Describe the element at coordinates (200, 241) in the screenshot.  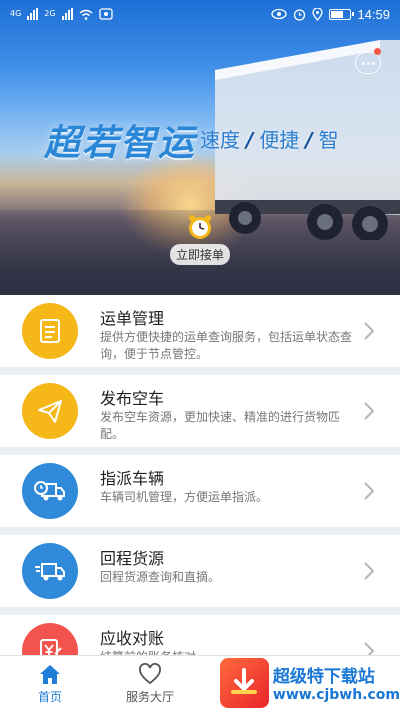
I see `accept-order-button: 立即接单` at that location.